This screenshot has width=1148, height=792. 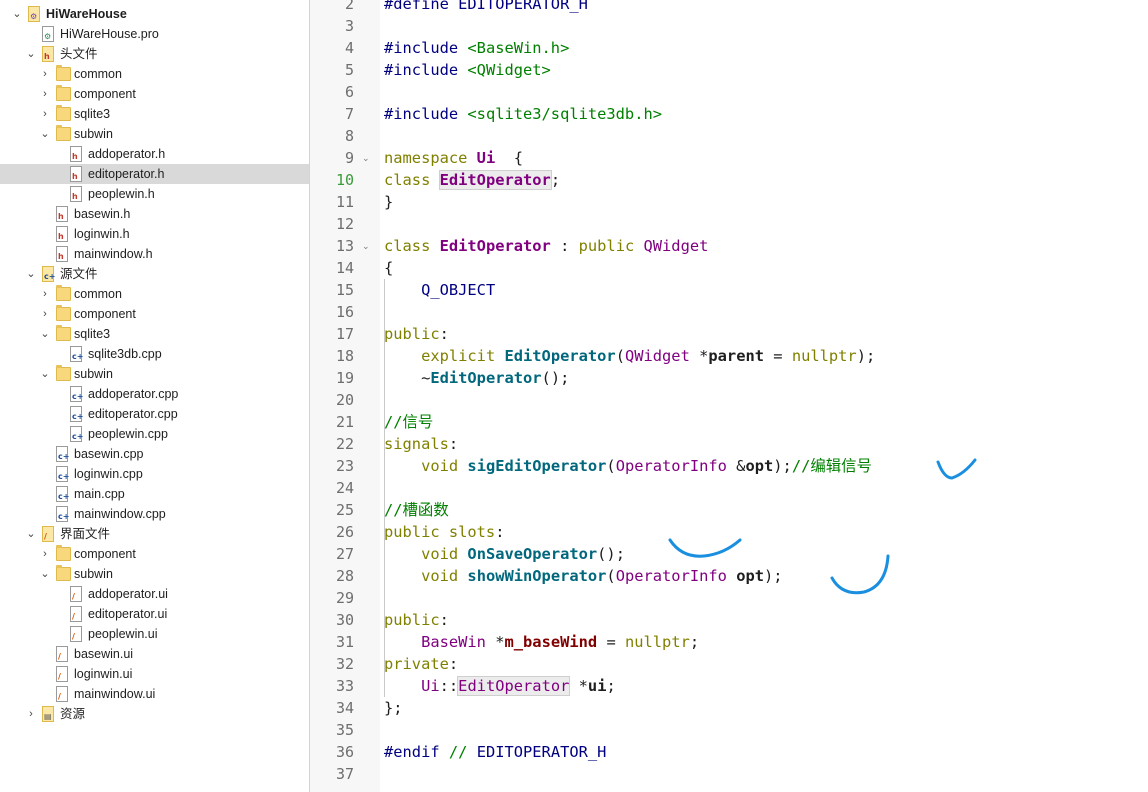 What do you see at coordinates (408, 422) in the screenshot?
I see `code-line: //信号` at bounding box center [408, 422].